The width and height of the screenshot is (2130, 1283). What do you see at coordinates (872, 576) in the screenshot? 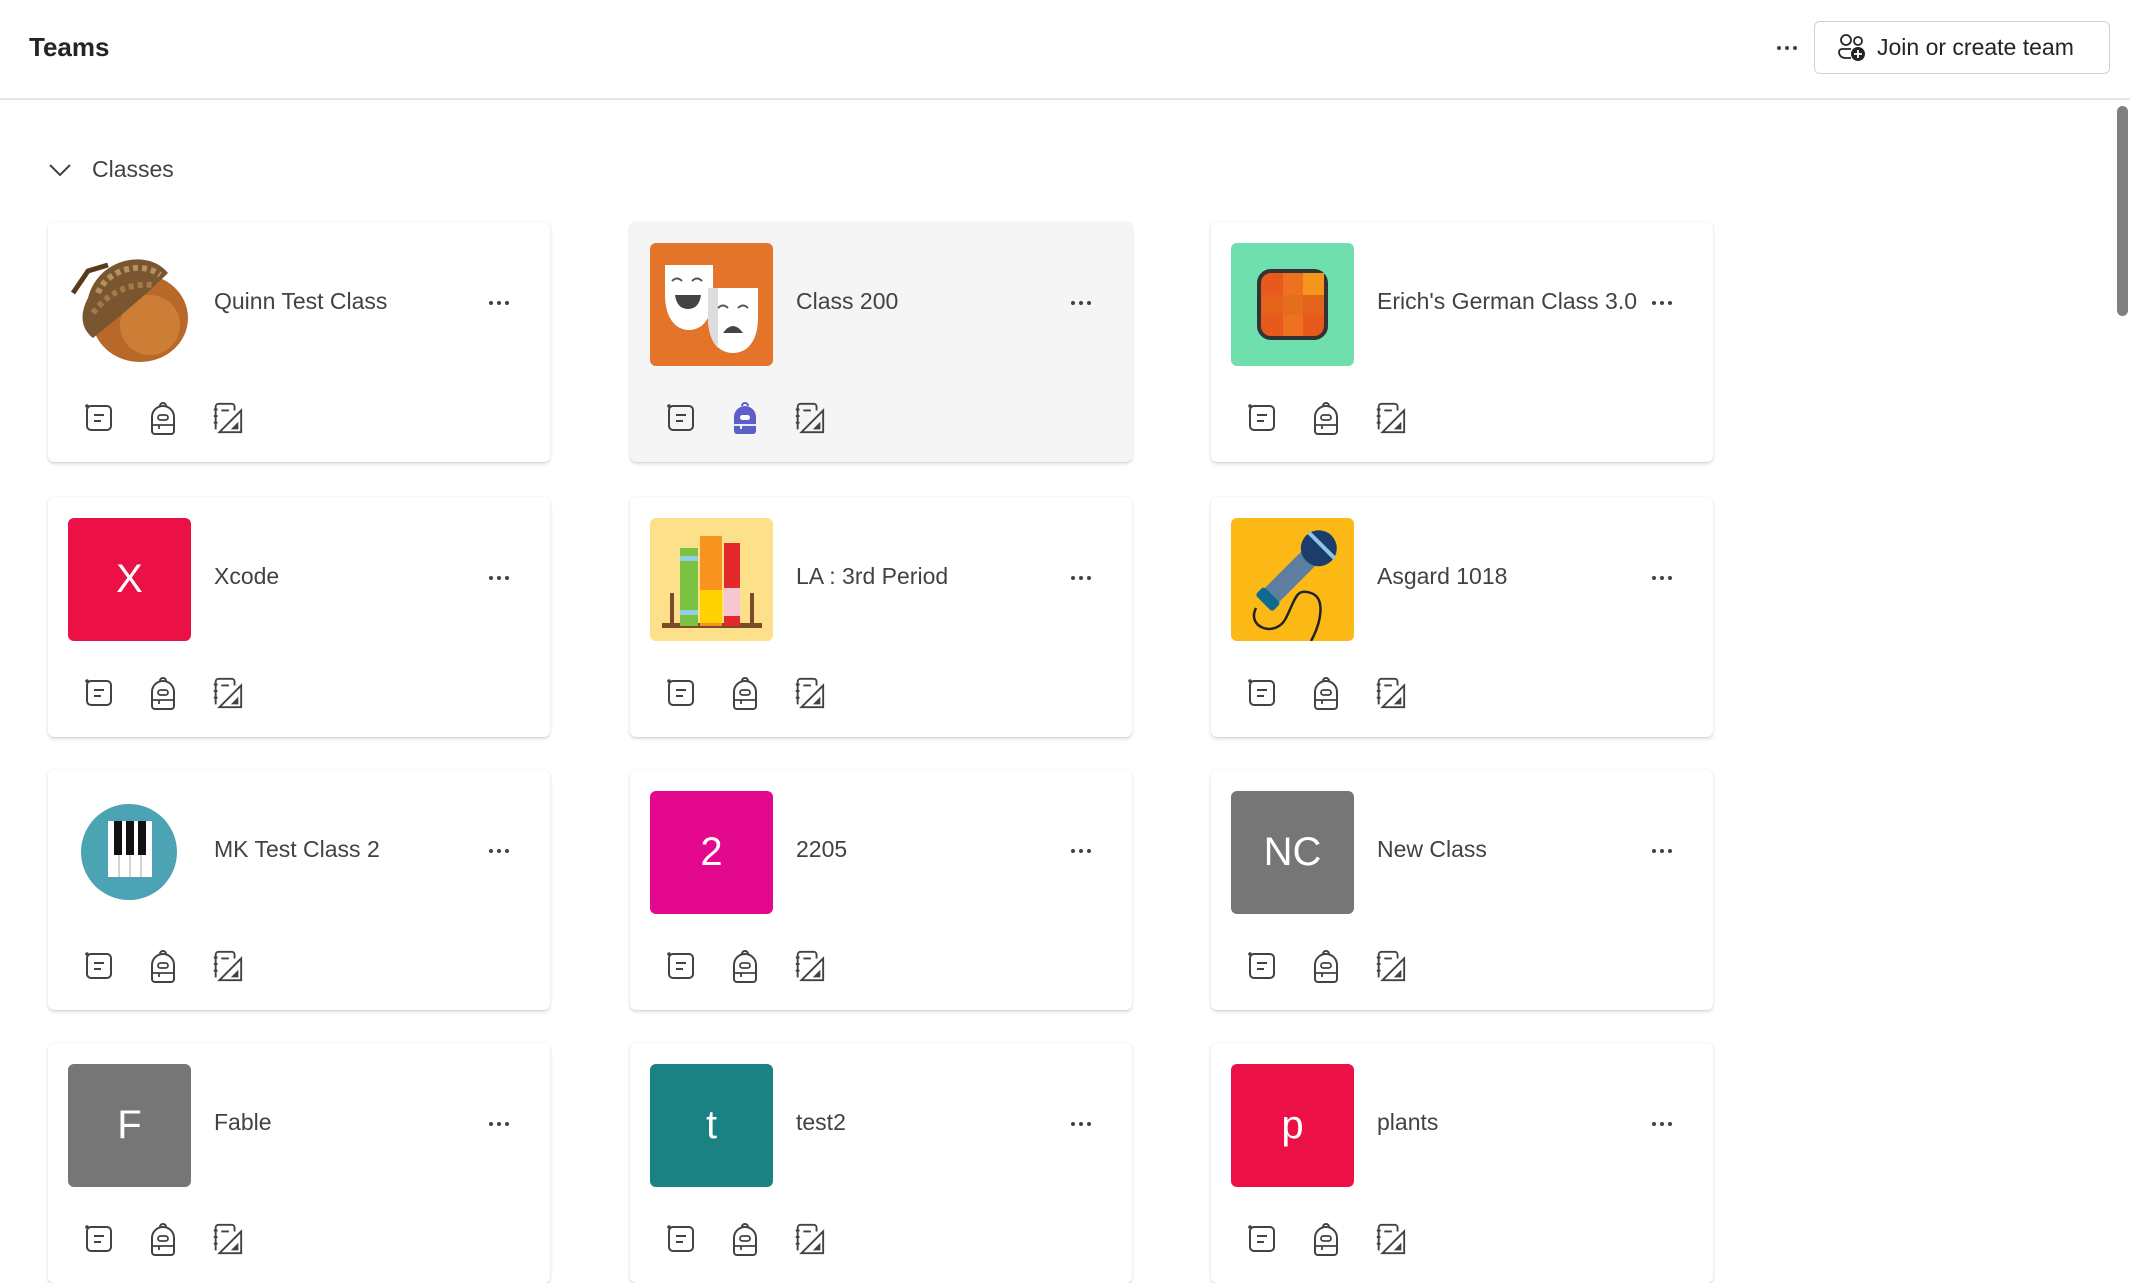
I see `class-name: LA : 3rd Period` at bounding box center [872, 576].